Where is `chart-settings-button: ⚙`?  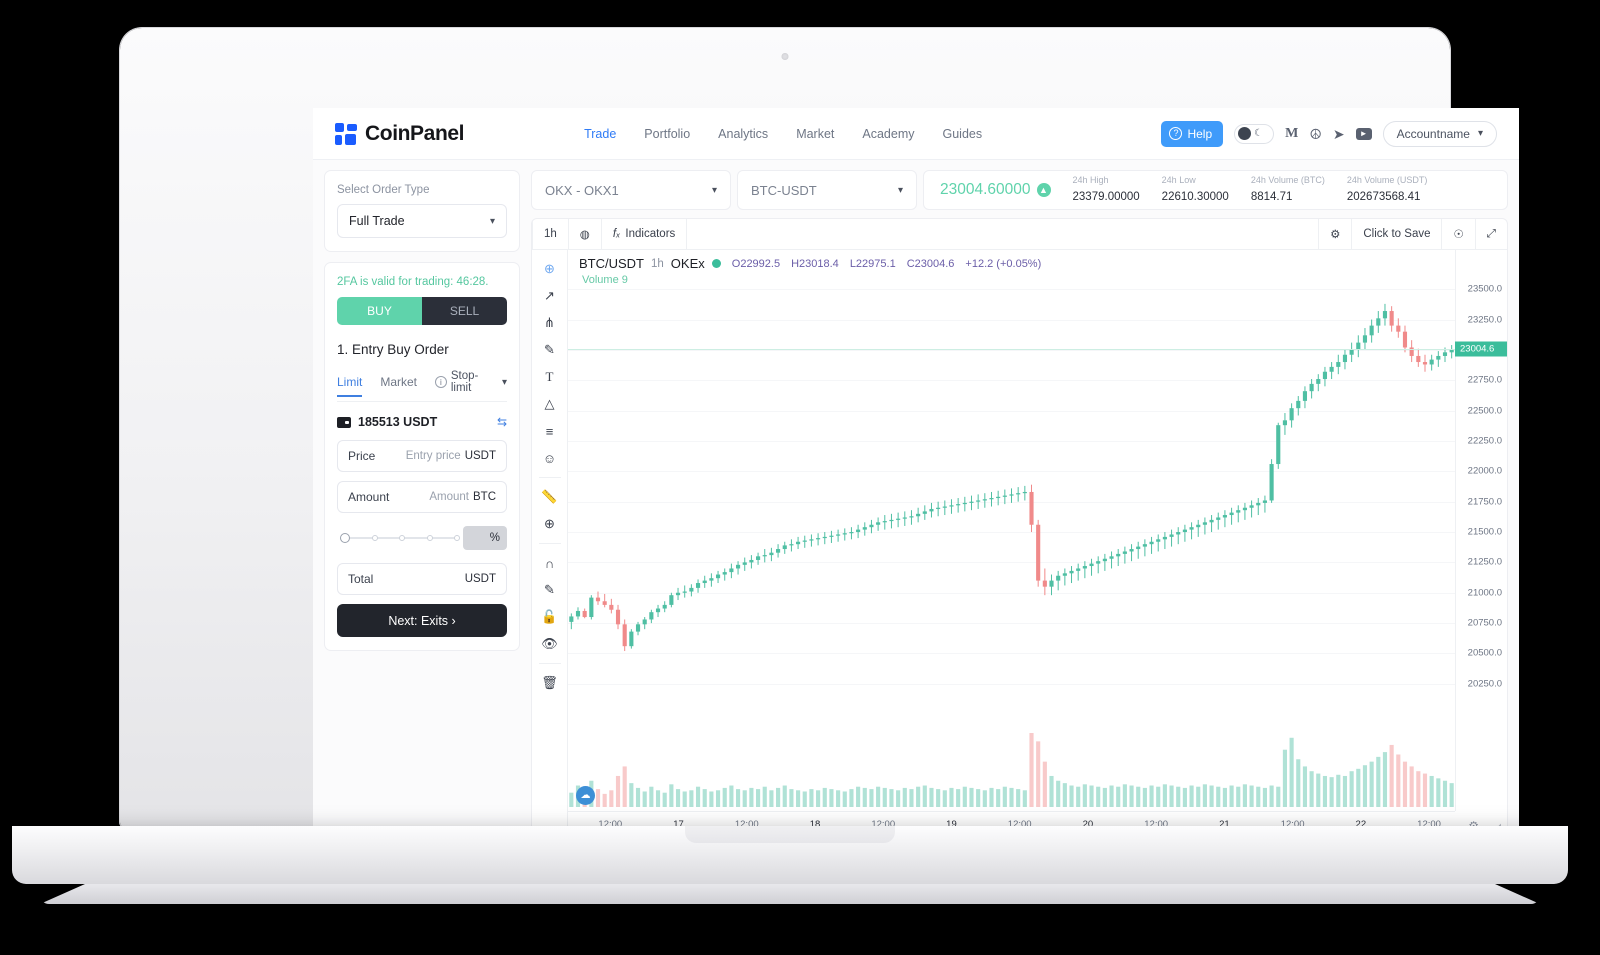
chart-settings-button: ⚙ is located at coordinates (1335, 234).